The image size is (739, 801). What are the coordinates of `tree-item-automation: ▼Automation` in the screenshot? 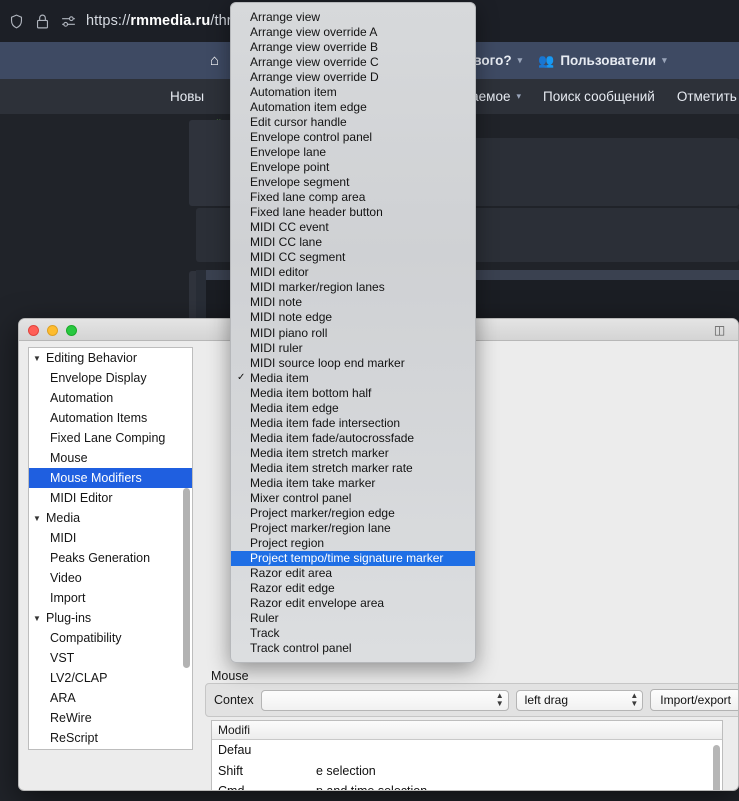 It's located at (110, 398).